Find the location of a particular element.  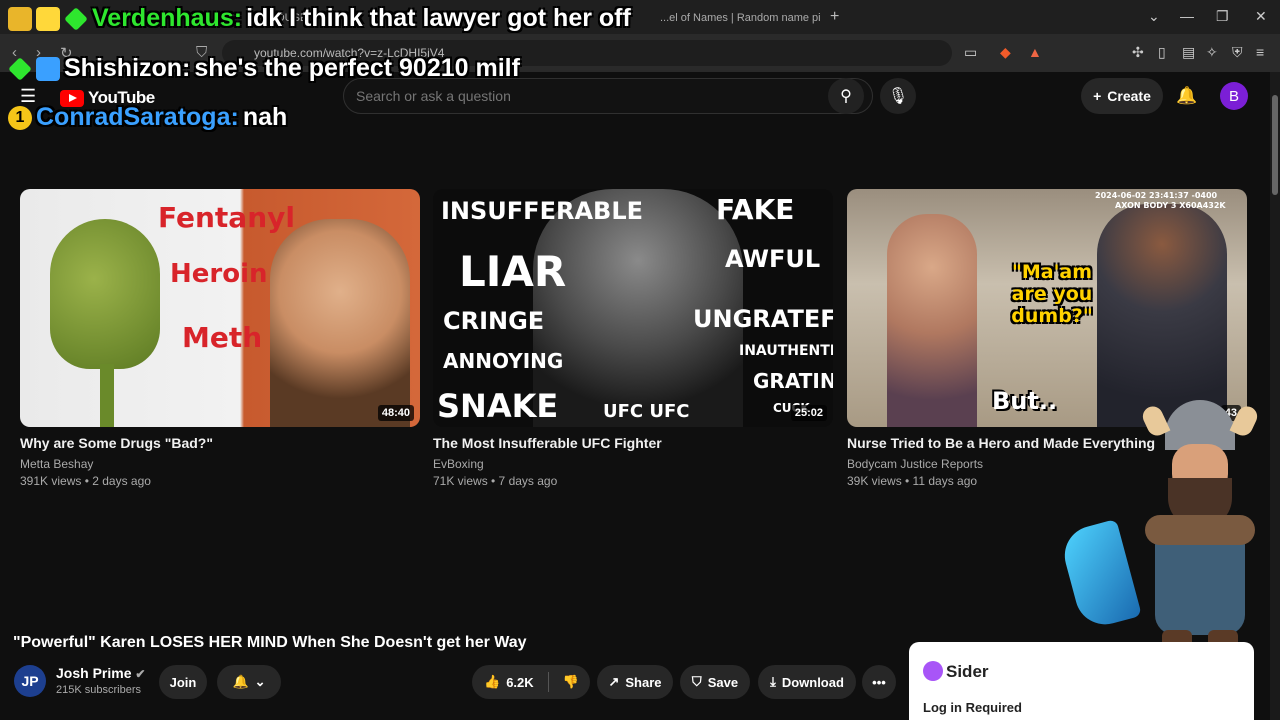

video-title: The Most Insufferable UFC Fighter is located at coordinates (633, 443).